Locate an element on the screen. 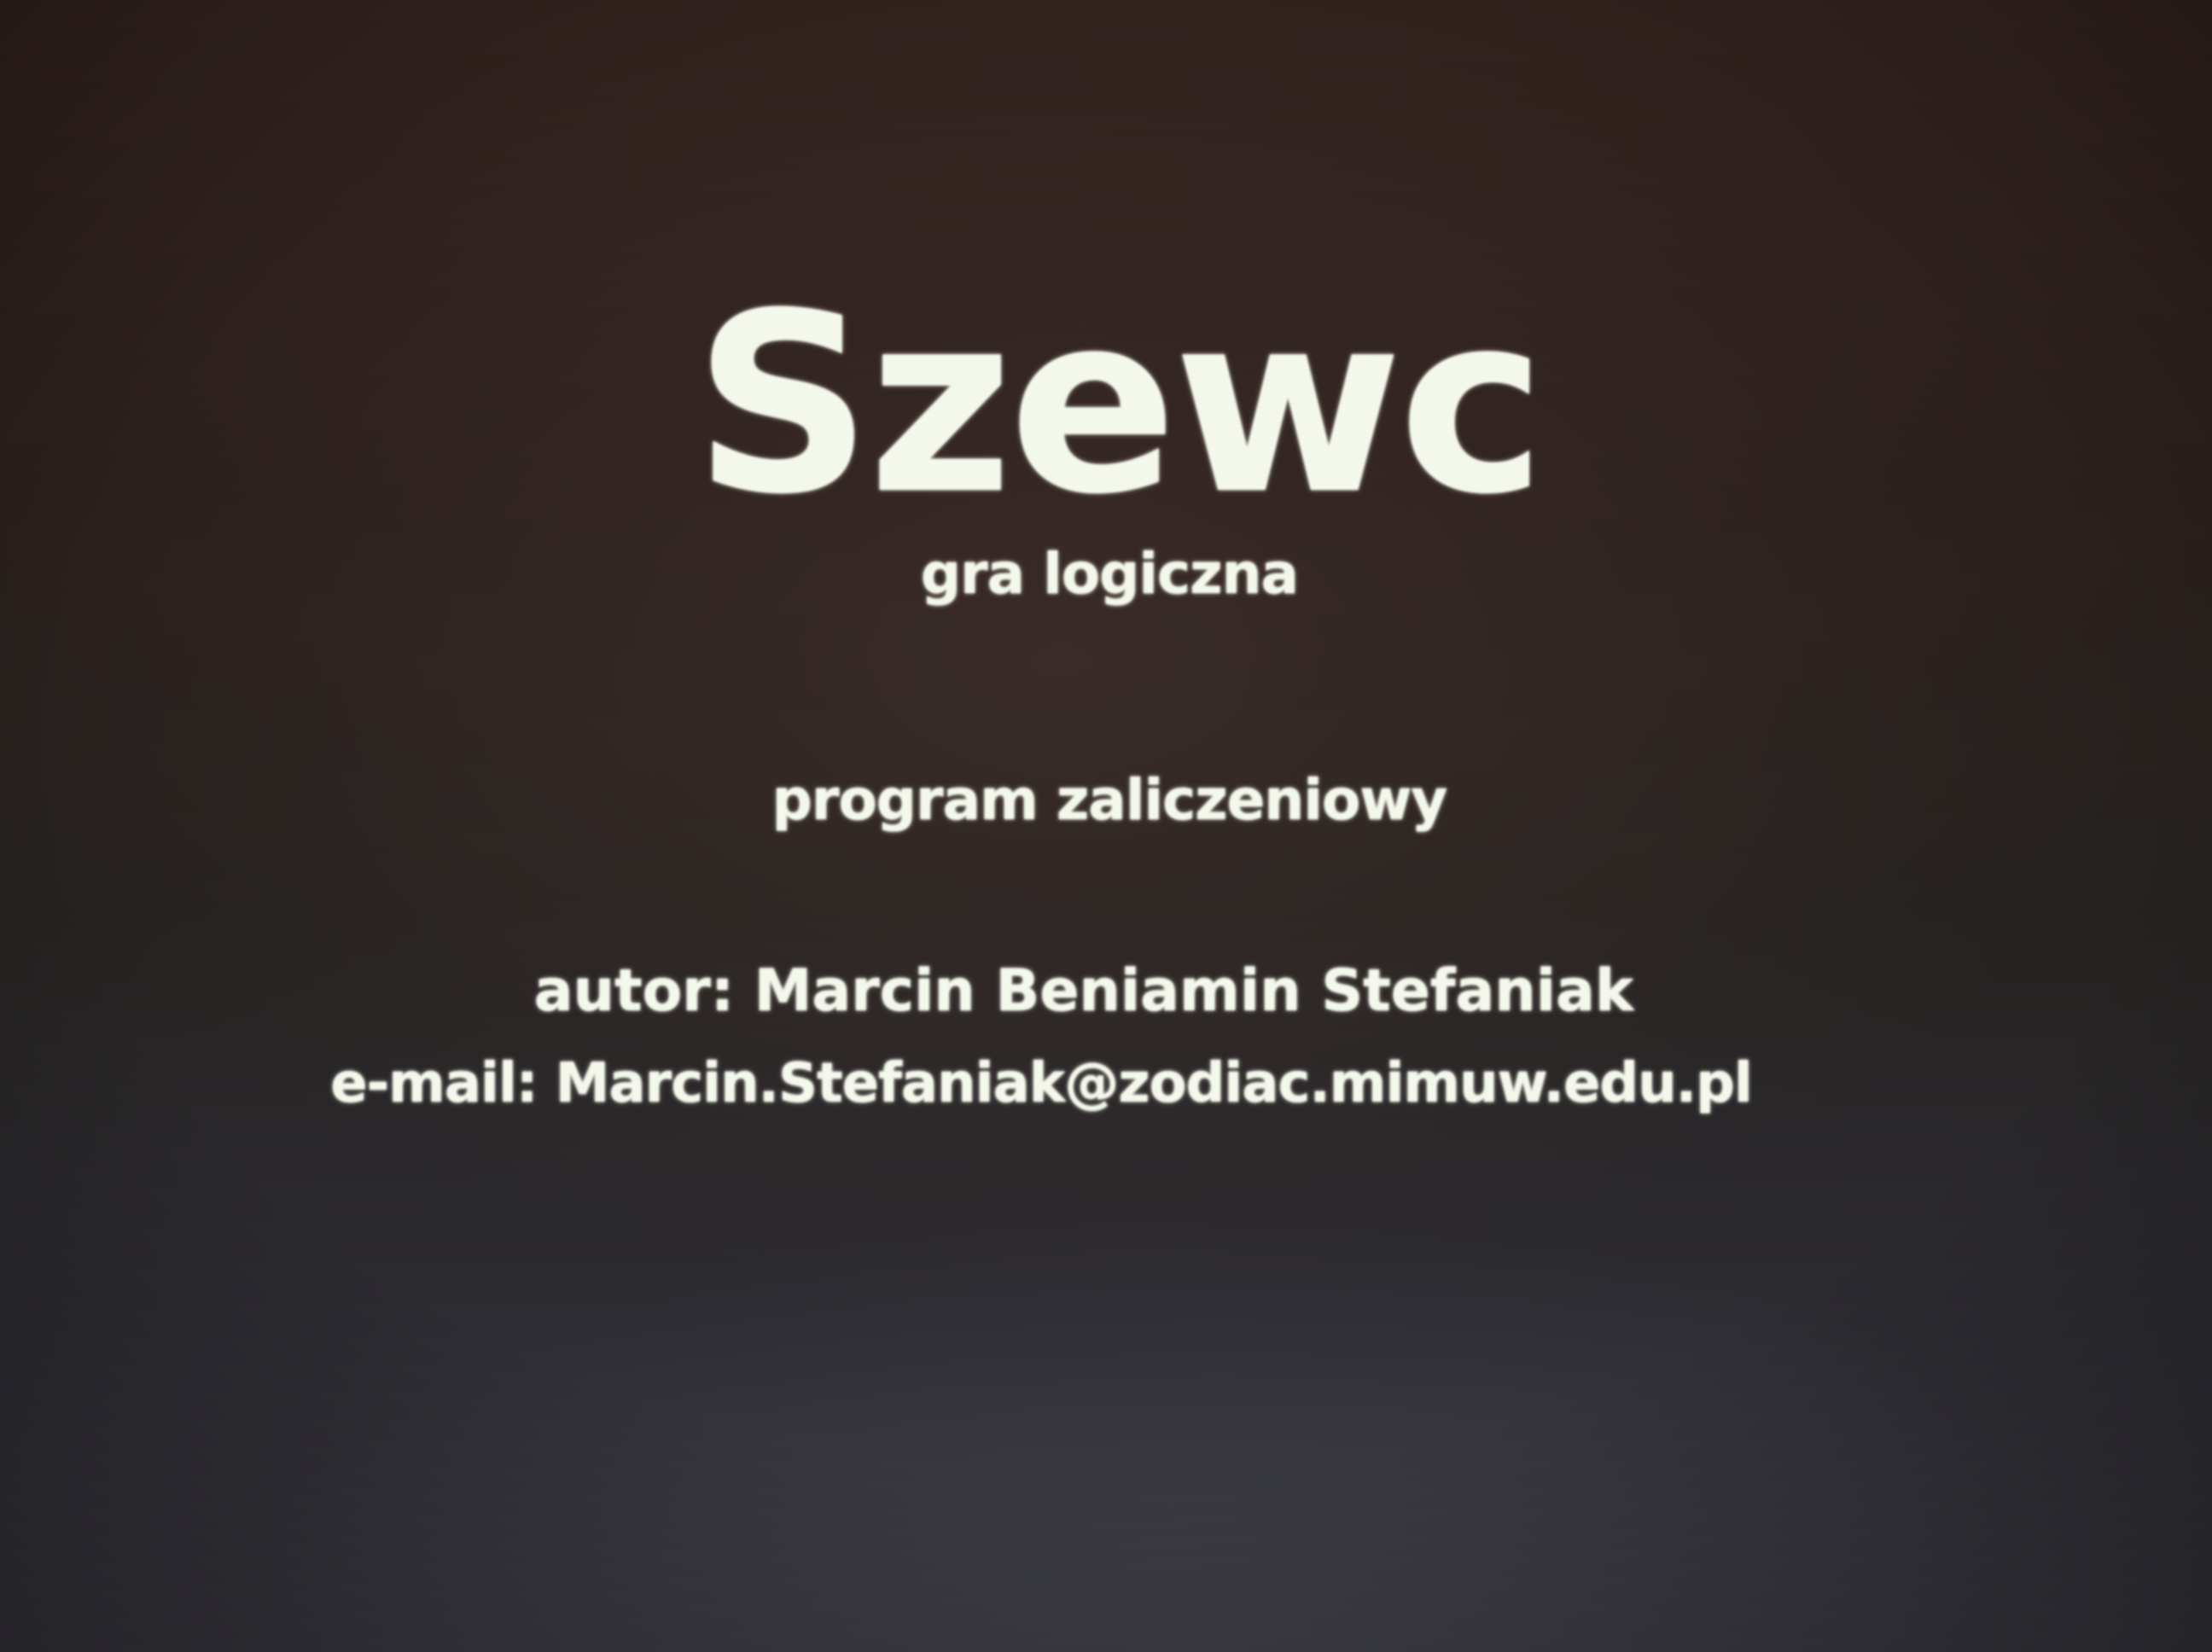  author-line: autor: Marcin Beniamin Stefaniak is located at coordinates (1083, 991).